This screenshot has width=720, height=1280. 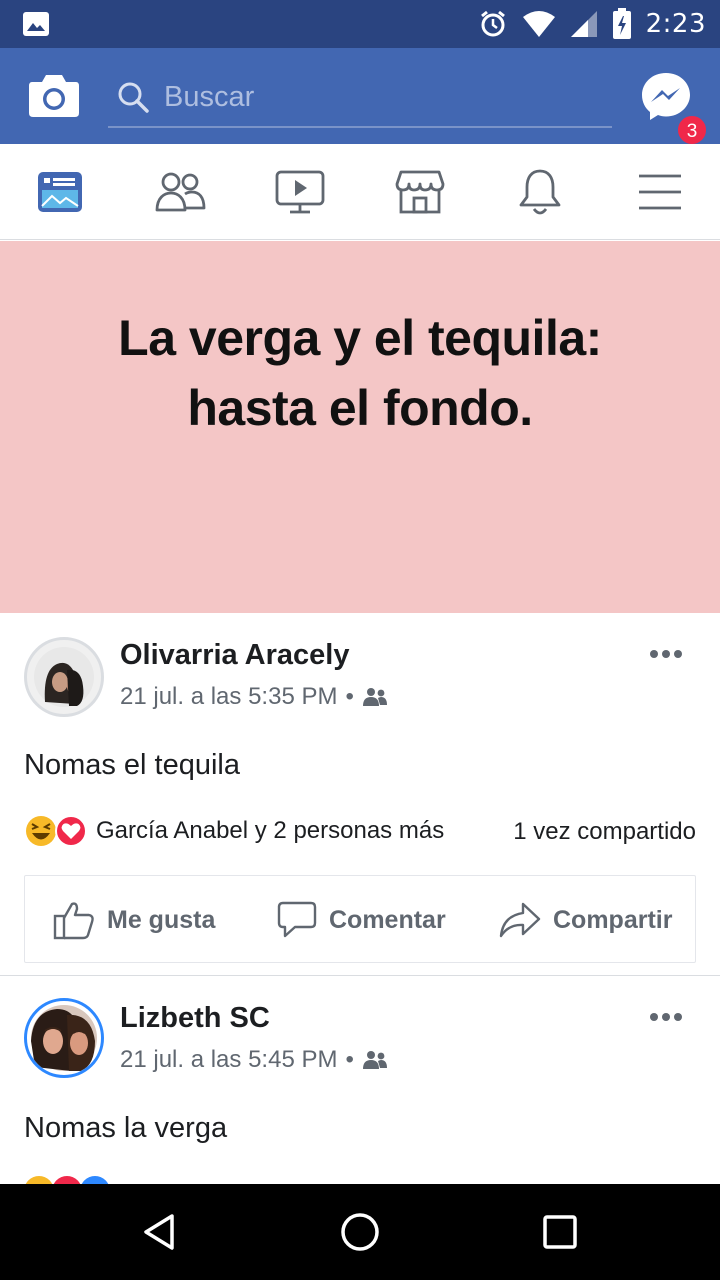 I want to click on clock: 2:23, so click(x=675, y=24).